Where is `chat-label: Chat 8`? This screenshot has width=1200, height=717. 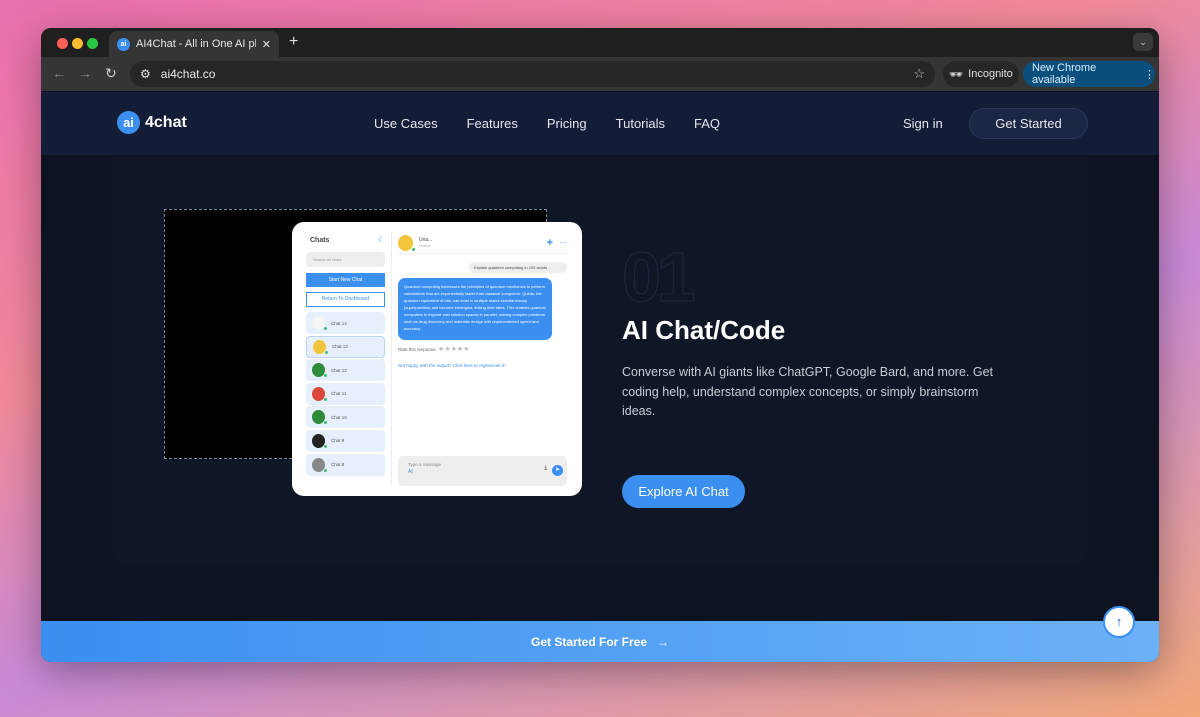 chat-label: Chat 8 is located at coordinates (338, 465).